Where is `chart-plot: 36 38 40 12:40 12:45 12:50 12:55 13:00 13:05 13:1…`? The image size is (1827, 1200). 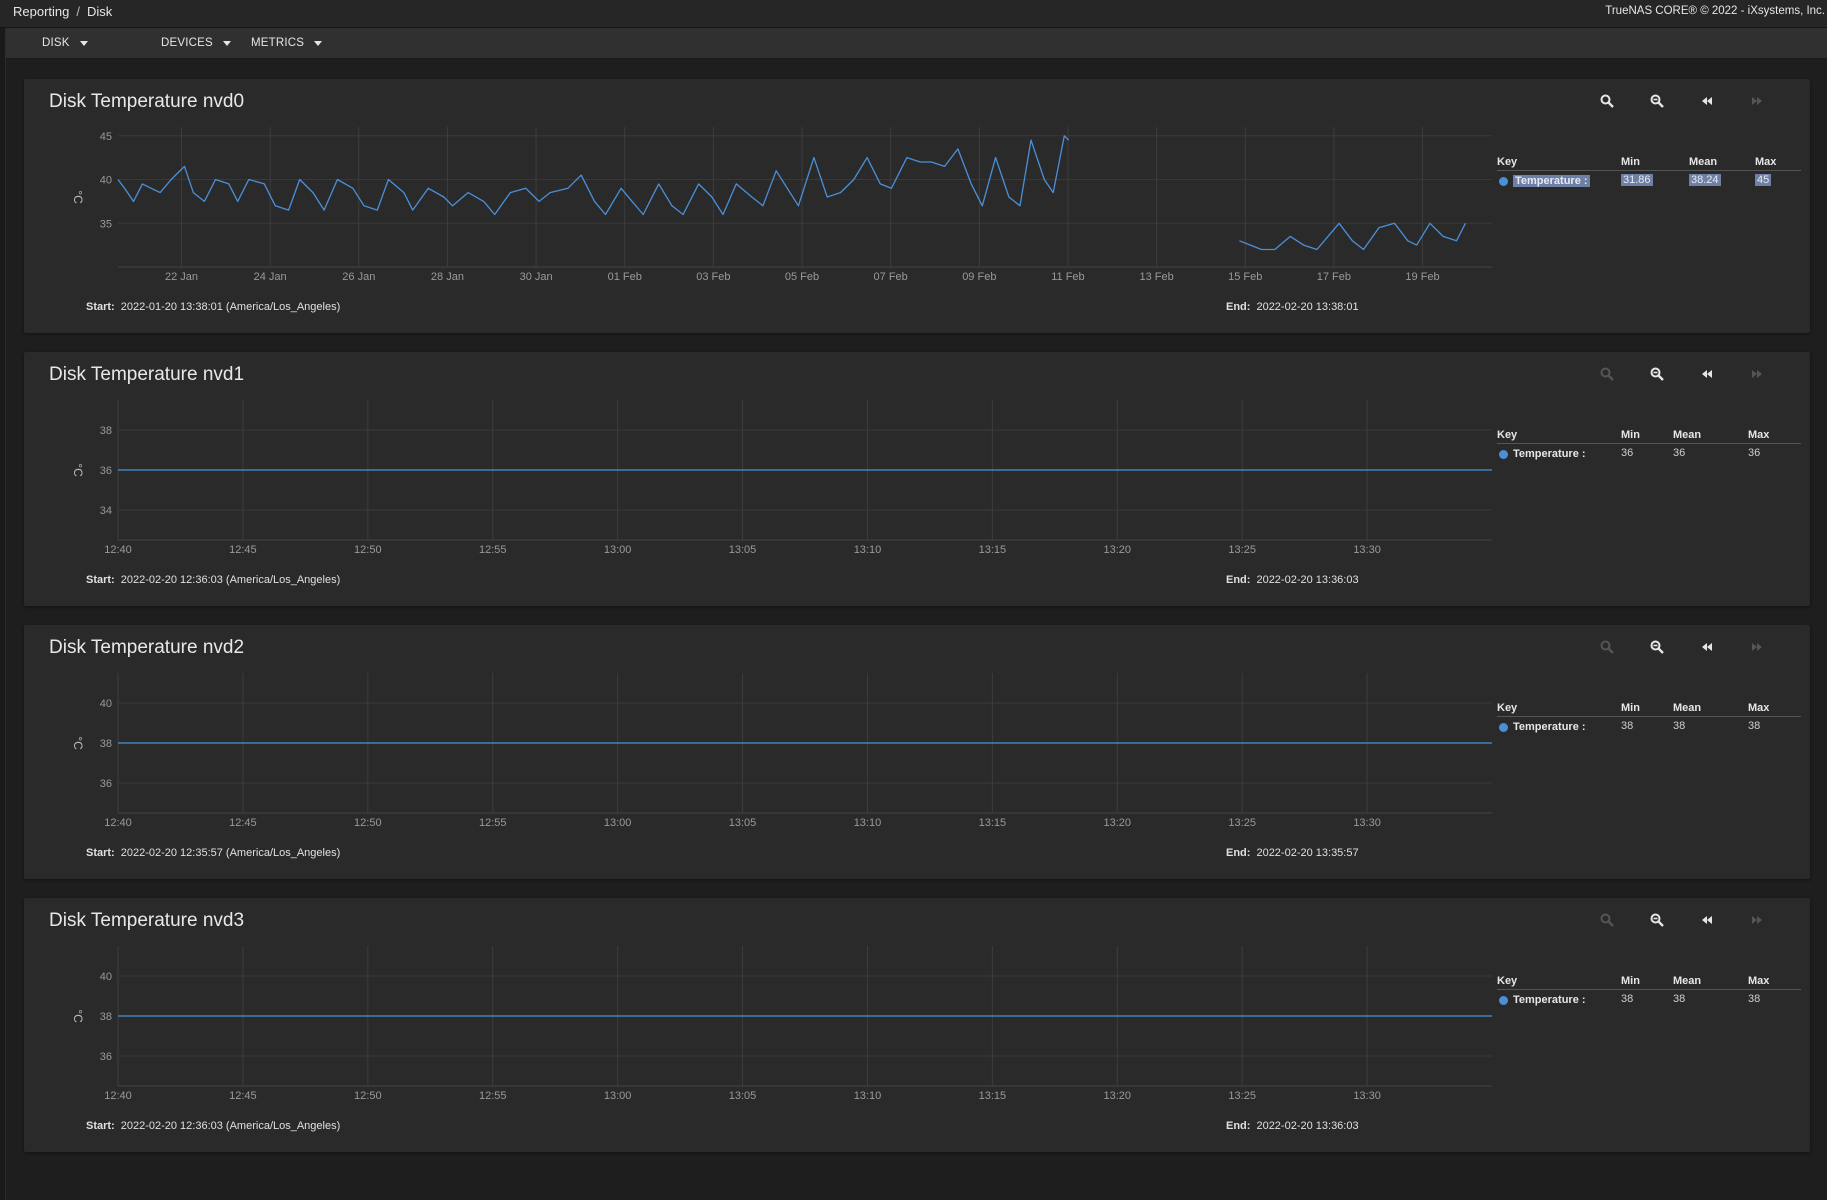
chart-plot: 36 38 40 12:40 12:45 12:50 12:55 13:00 13:05 13:1… is located at coordinates (781, 1024).